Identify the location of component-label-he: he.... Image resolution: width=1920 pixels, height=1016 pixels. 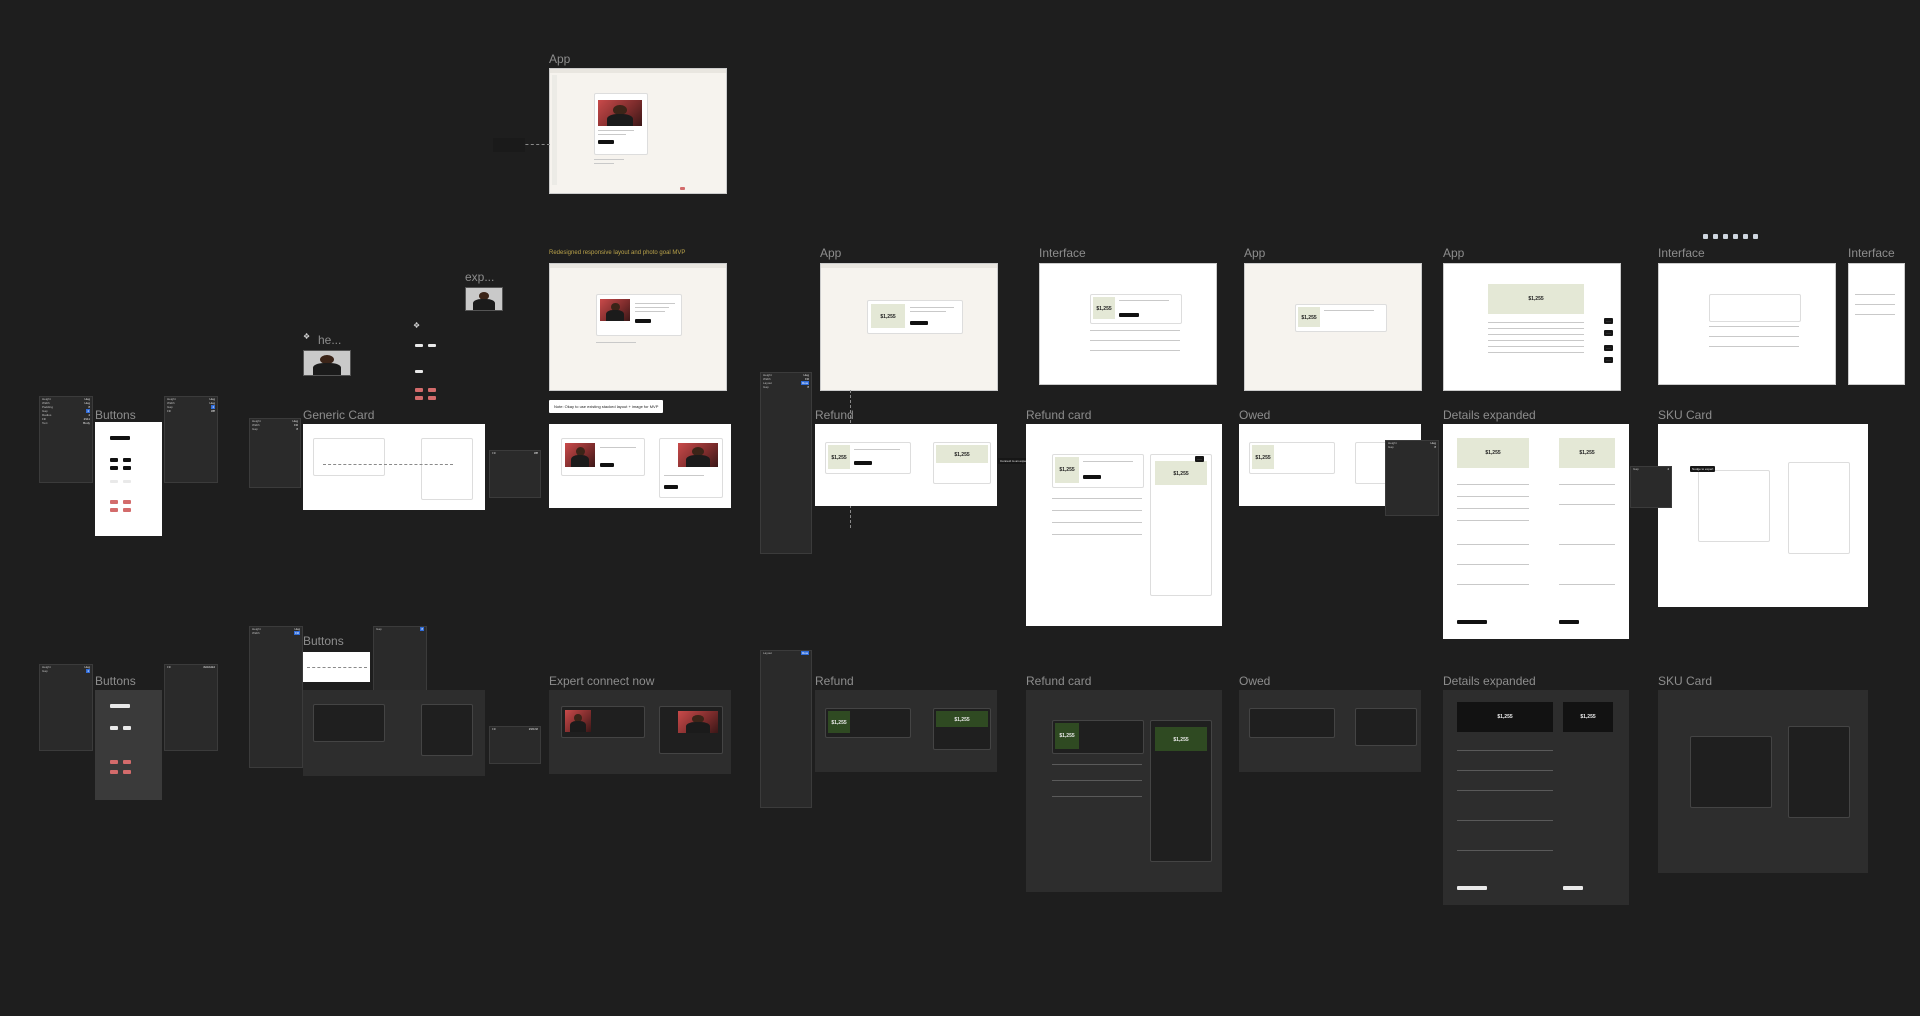
(329, 340).